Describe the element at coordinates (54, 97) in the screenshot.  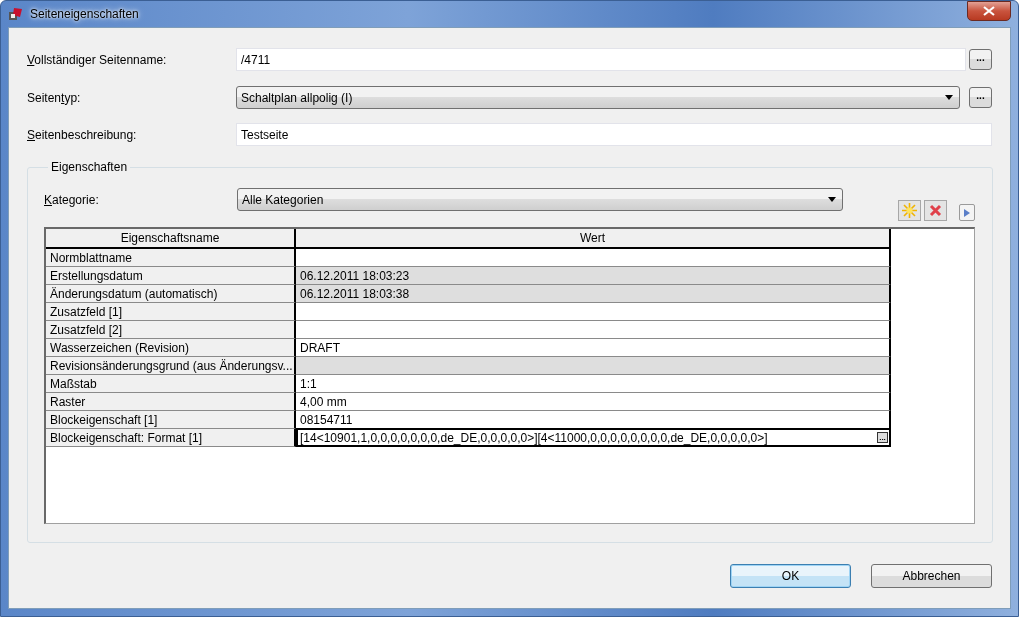
I see `field-label: Seitentyp:` at that location.